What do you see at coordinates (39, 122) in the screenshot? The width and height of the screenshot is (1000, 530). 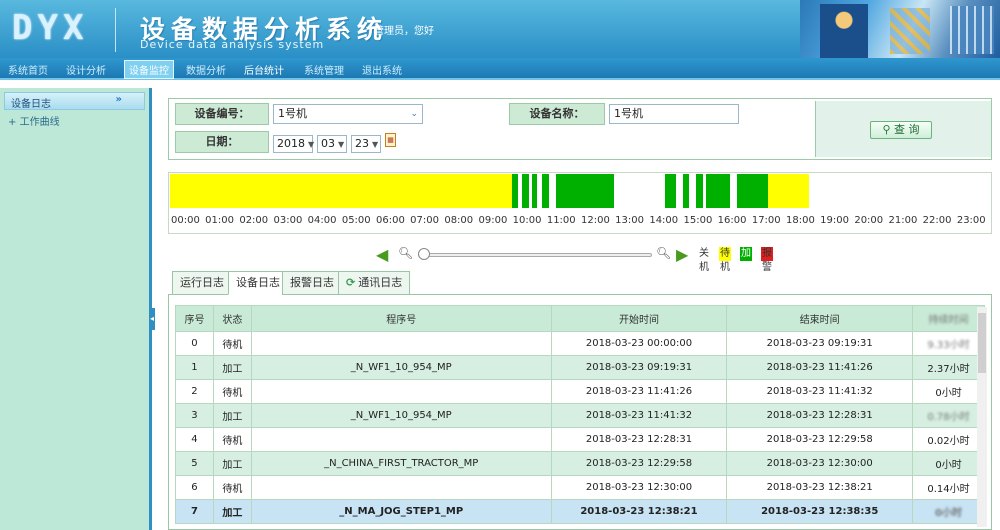 I see `sidebar-item-label: 工作曲线` at bounding box center [39, 122].